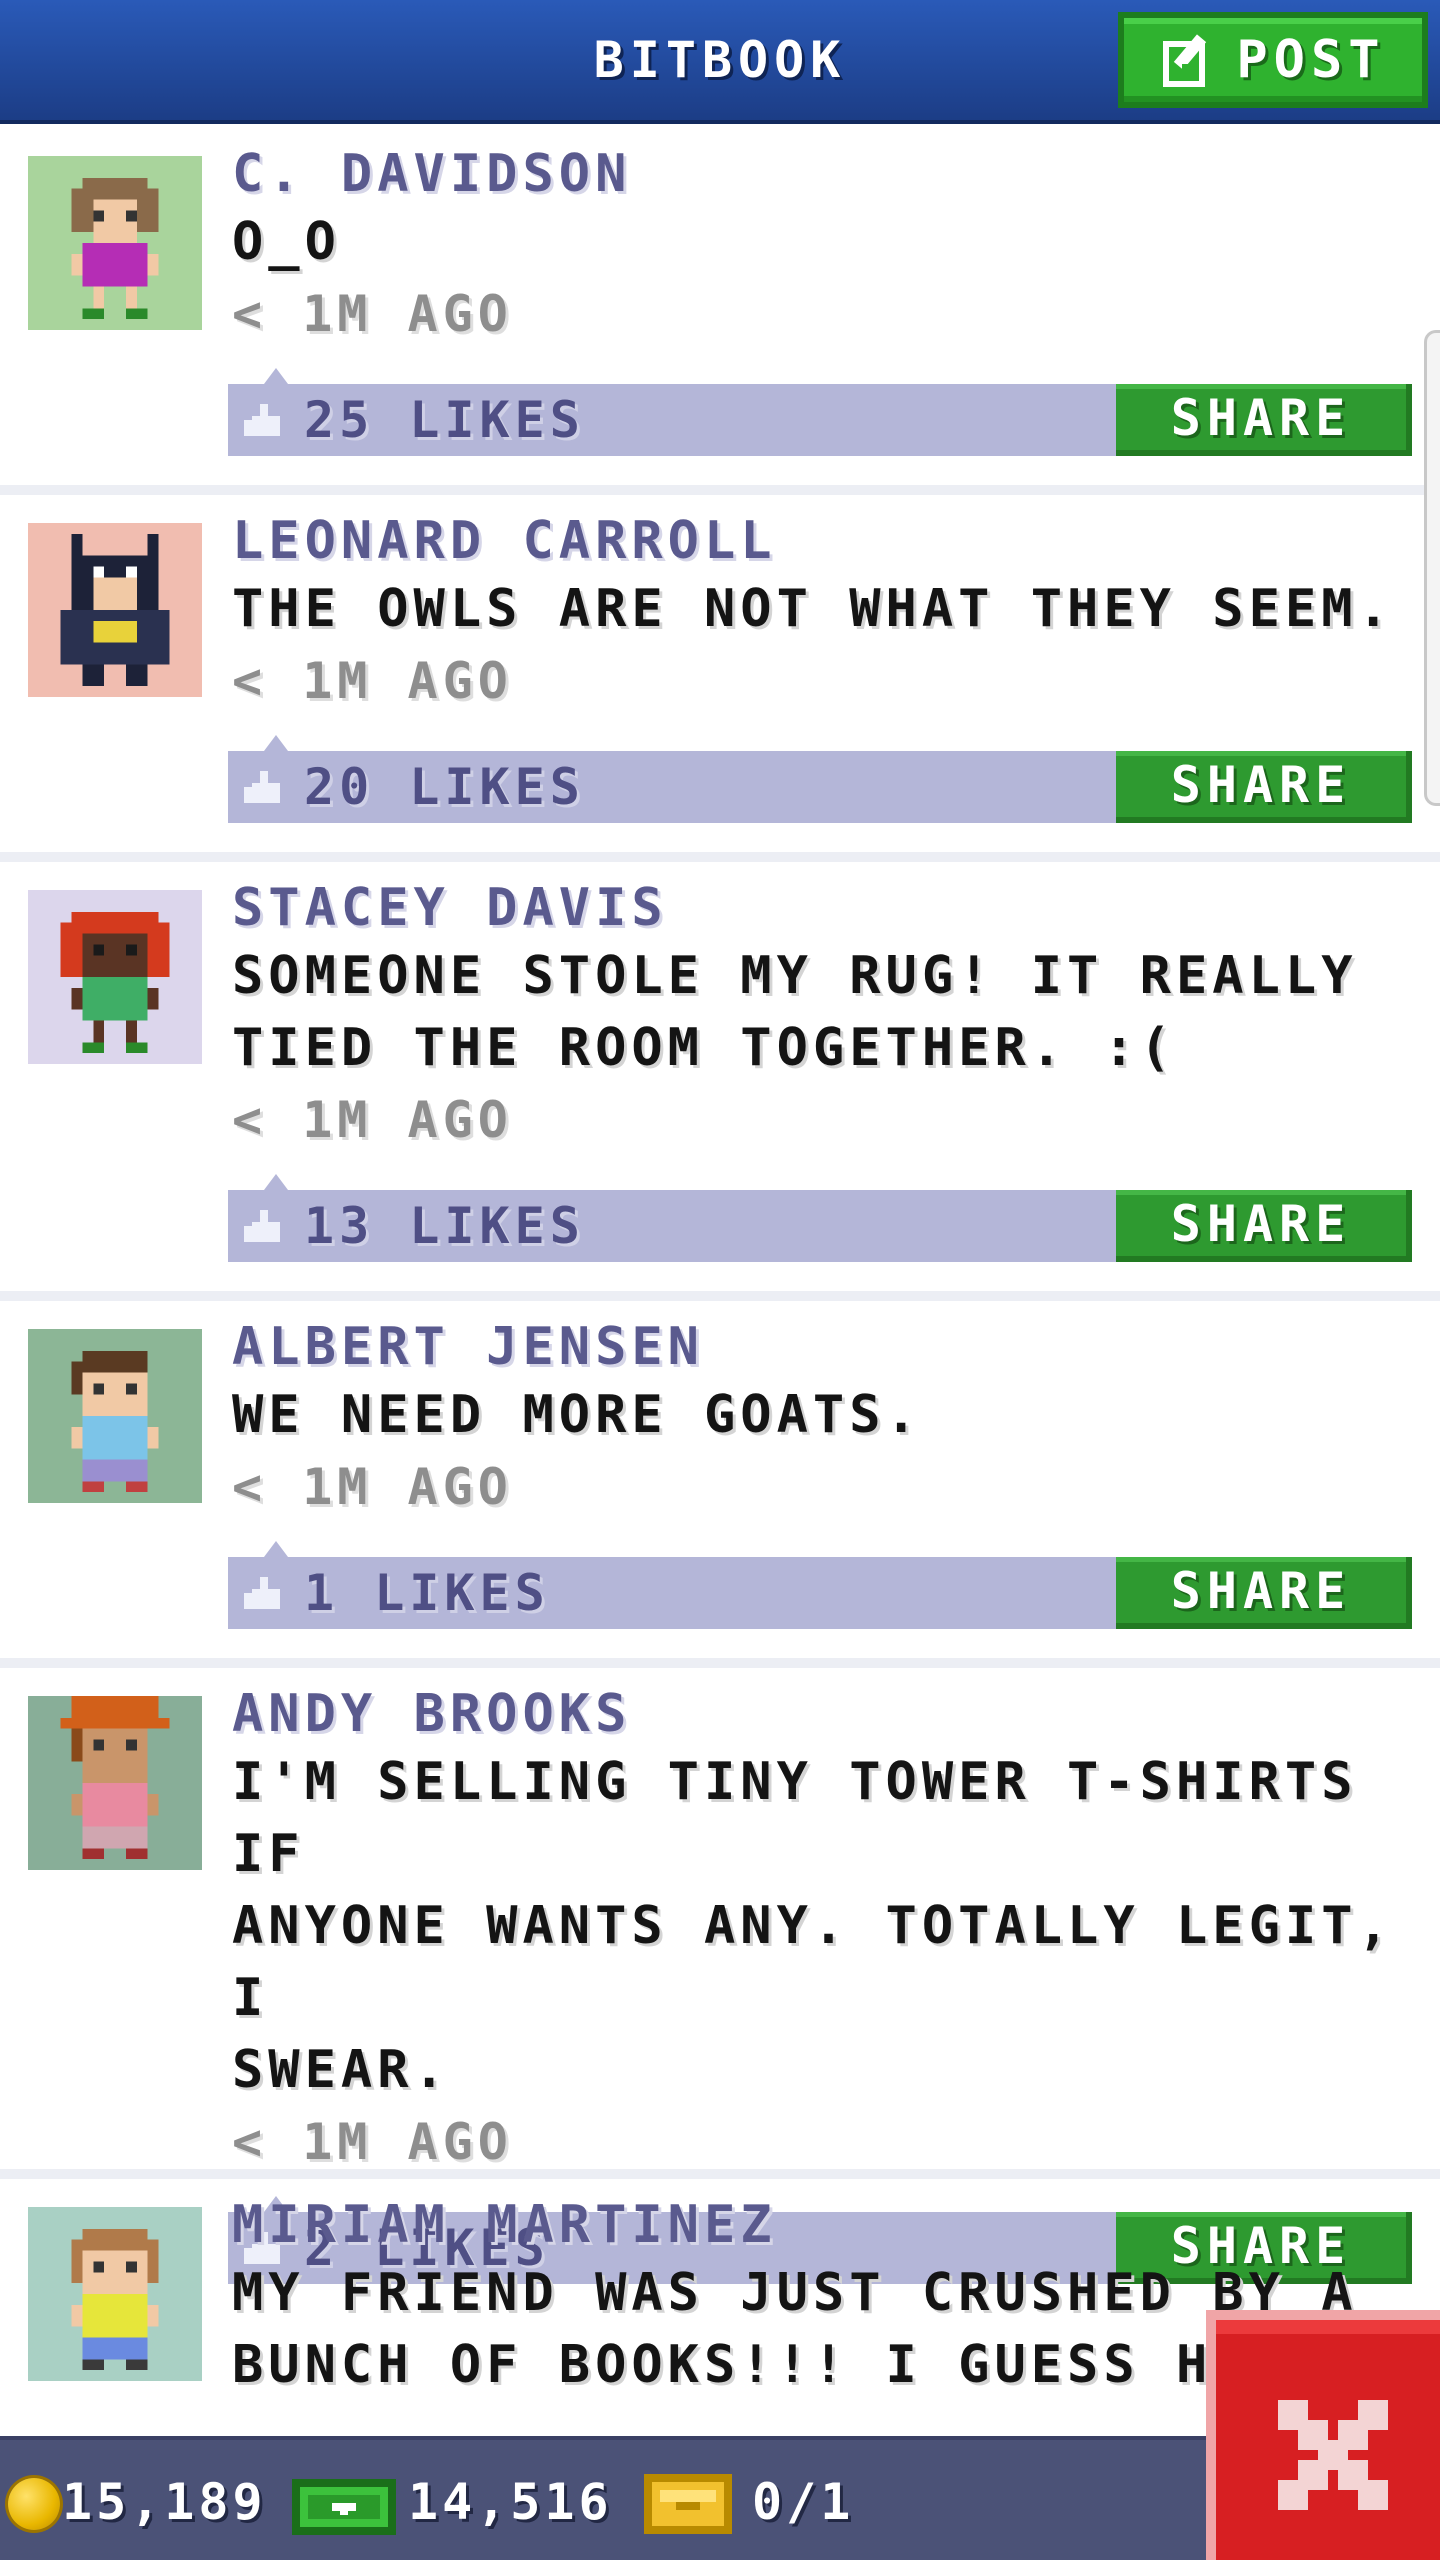 Image resolution: width=1440 pixels, height=2560 pixels. I want to click on post-button: POST, so click(1273, 60).